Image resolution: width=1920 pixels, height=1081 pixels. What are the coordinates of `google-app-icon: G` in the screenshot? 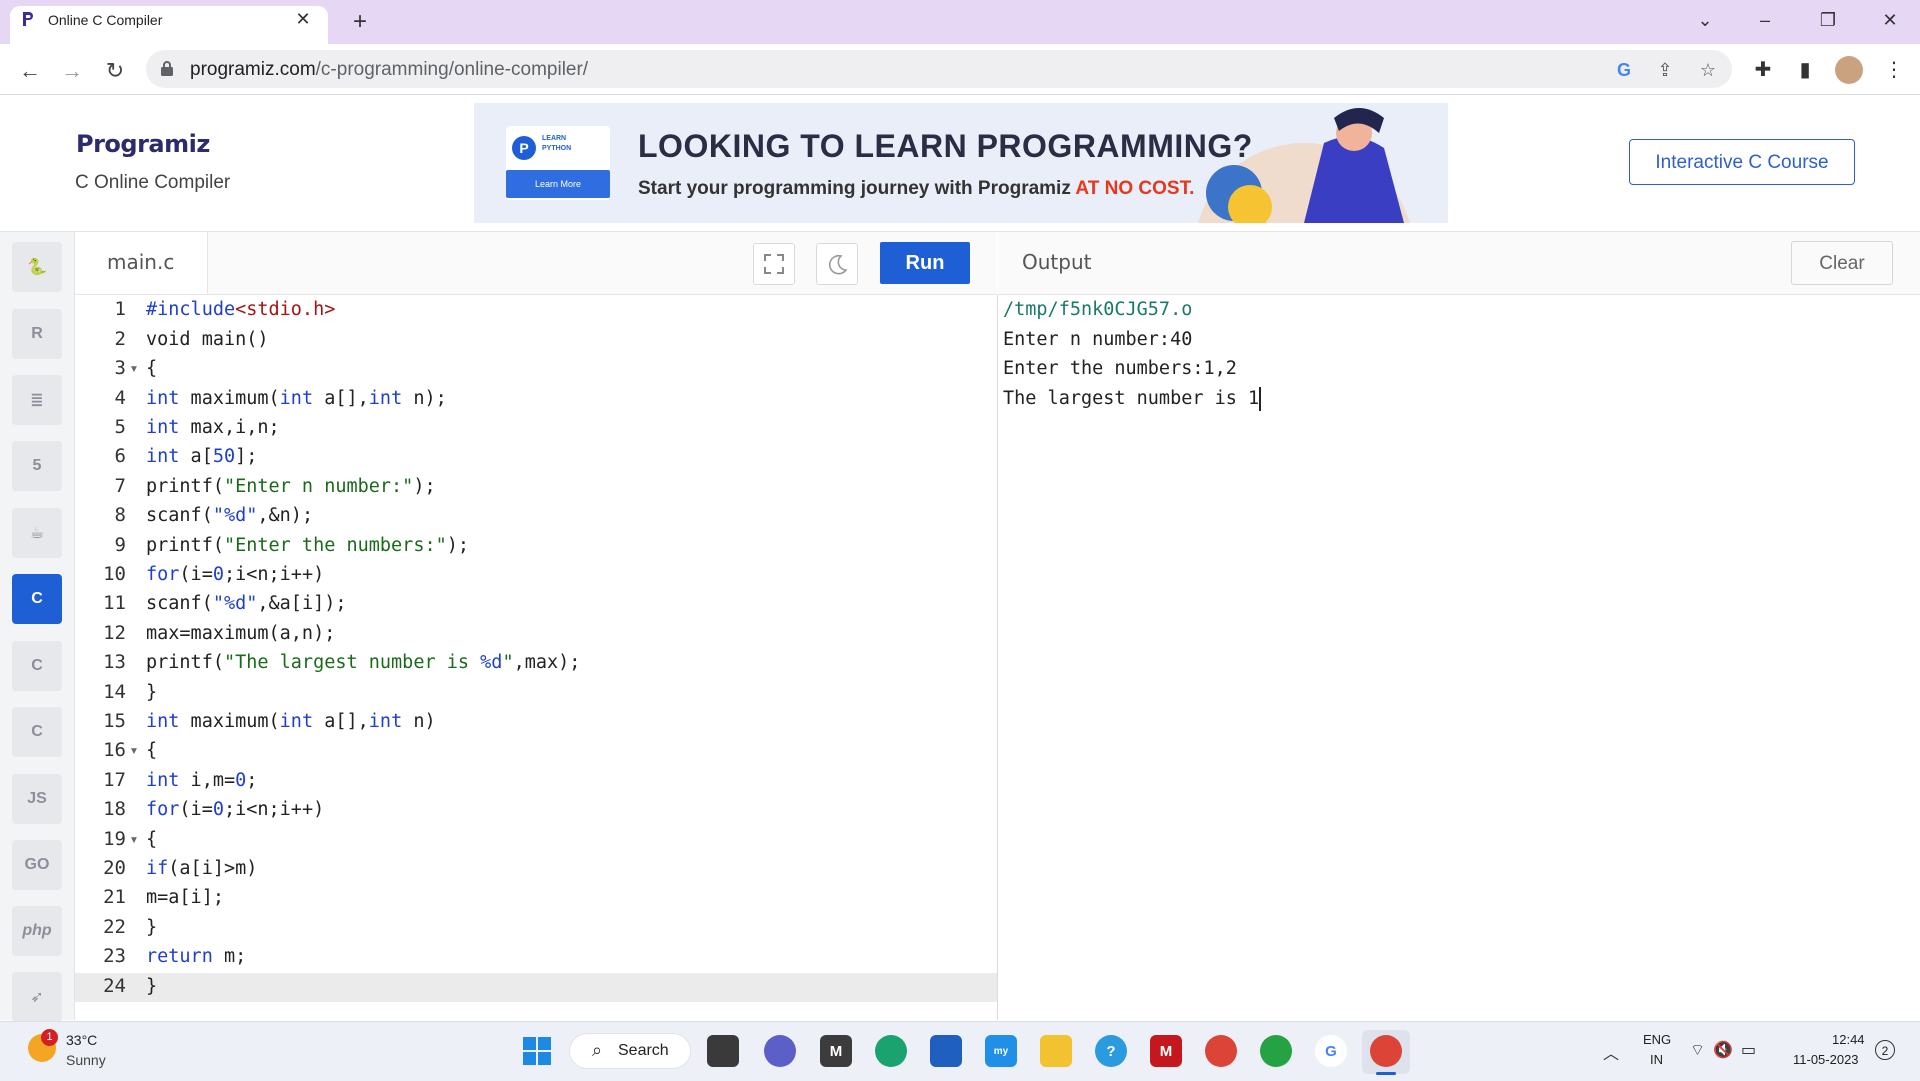 It's located at (1331, 1051).